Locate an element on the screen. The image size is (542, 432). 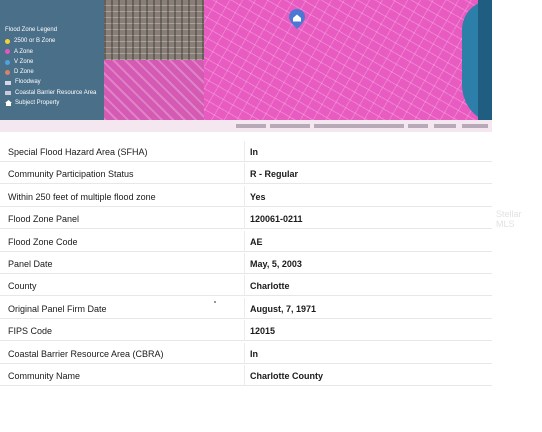
table-row: Original Panel Firm Date August, 7, 1971 is located at coordinates (246, 308).